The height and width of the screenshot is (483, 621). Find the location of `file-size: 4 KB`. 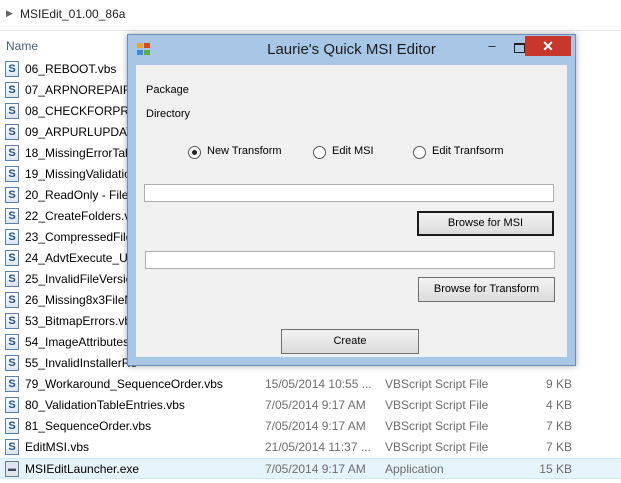

file-size: 4 KB is located at coordinates (558, 405).